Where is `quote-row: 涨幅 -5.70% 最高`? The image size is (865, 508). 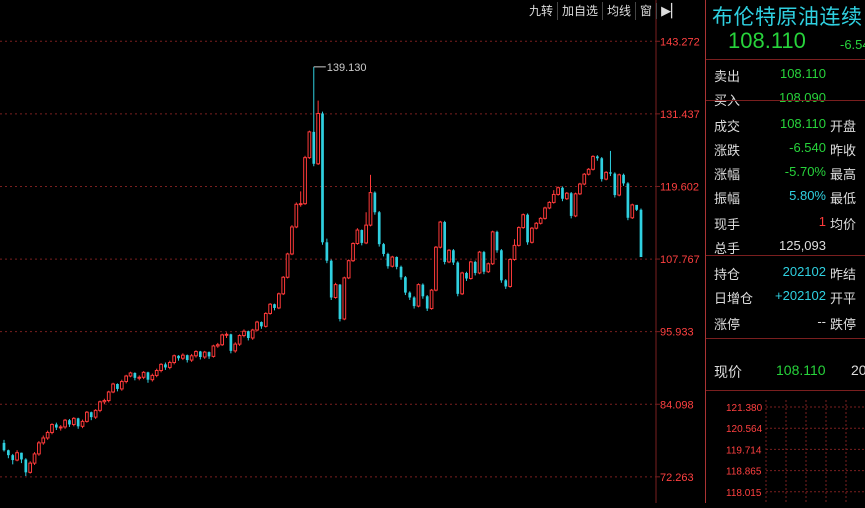 quote-row: 涨幅 -5.70% 最高 is located at coordinates (785, 172).